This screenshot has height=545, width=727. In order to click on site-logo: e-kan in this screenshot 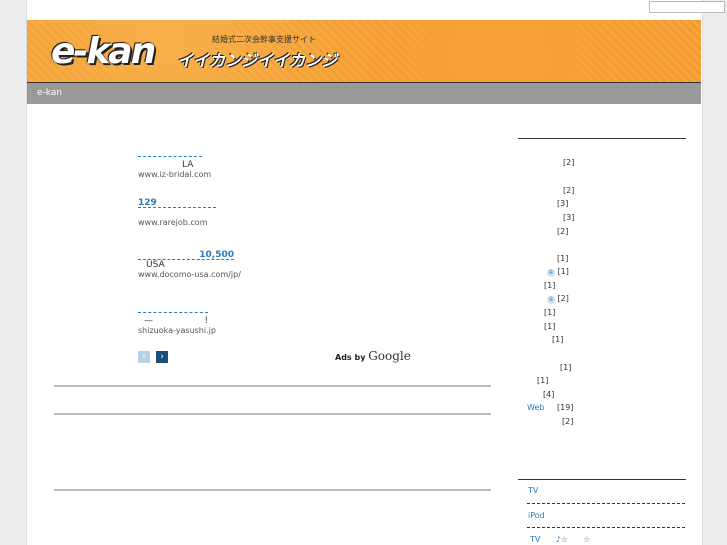, I will do `click(103, 52)`.